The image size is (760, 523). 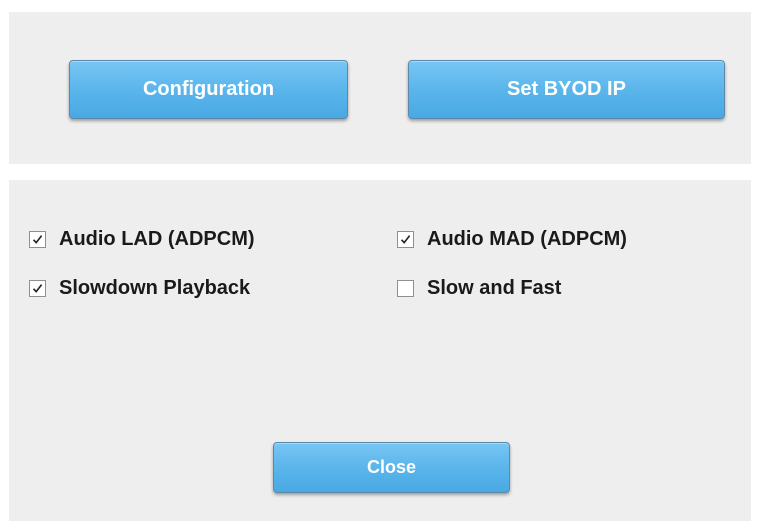 I want to click on slowdown-playback-checkbox, so click(x=37, y=288).